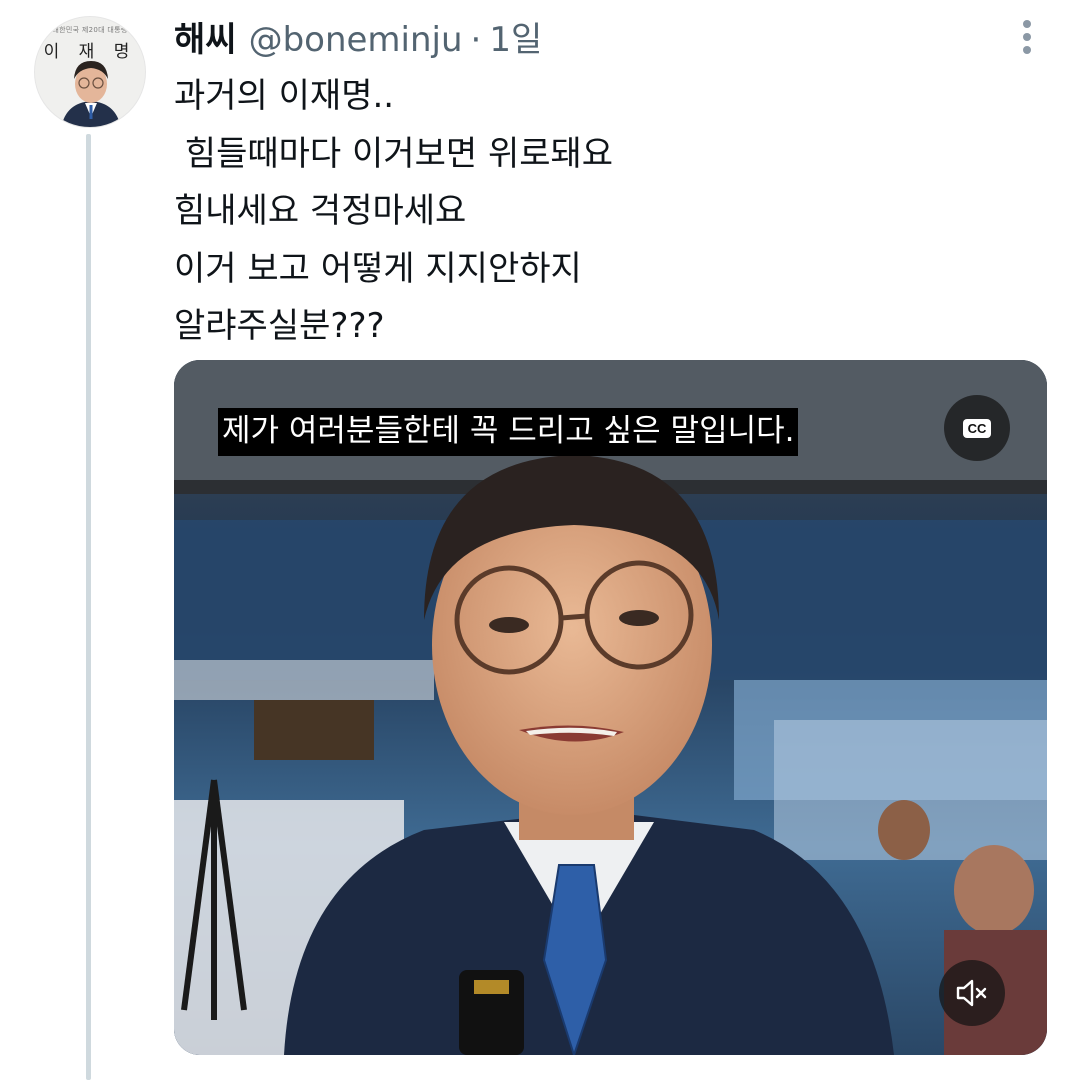  What do you see at coordinates (205, 36) in the screenshot?
I see `display-name: 해씨` at bounding box center [205, 36].